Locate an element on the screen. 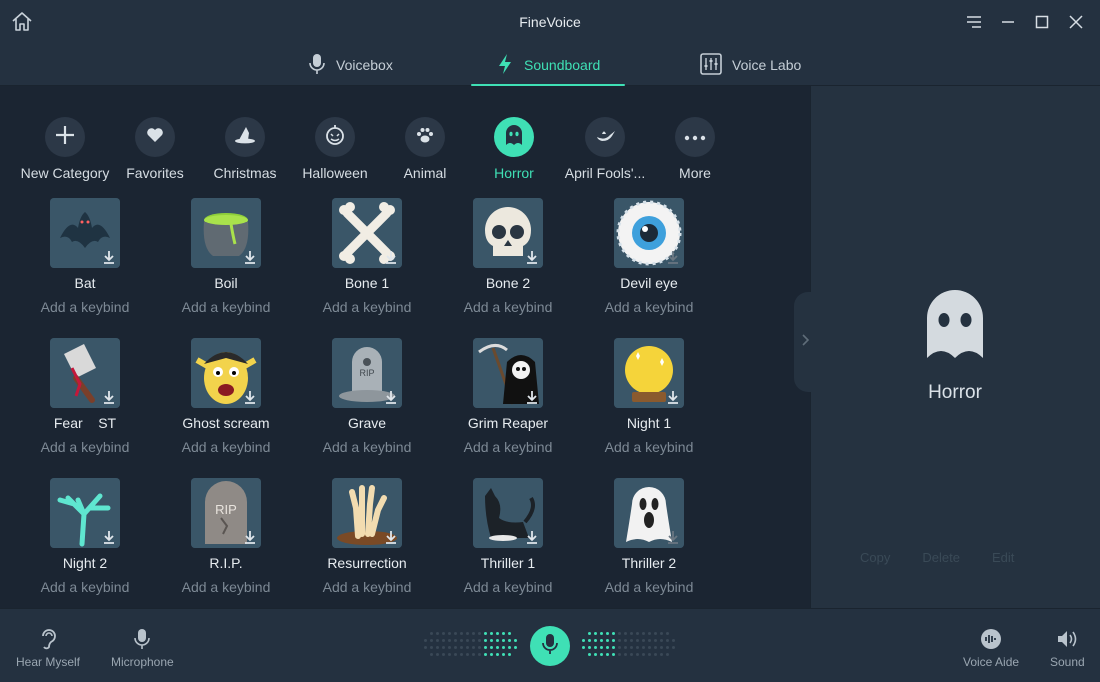 Image resolution: width=1100 pixels, height=682 pixels. category-favorites: Favorites is located at coordinates (155, 149).